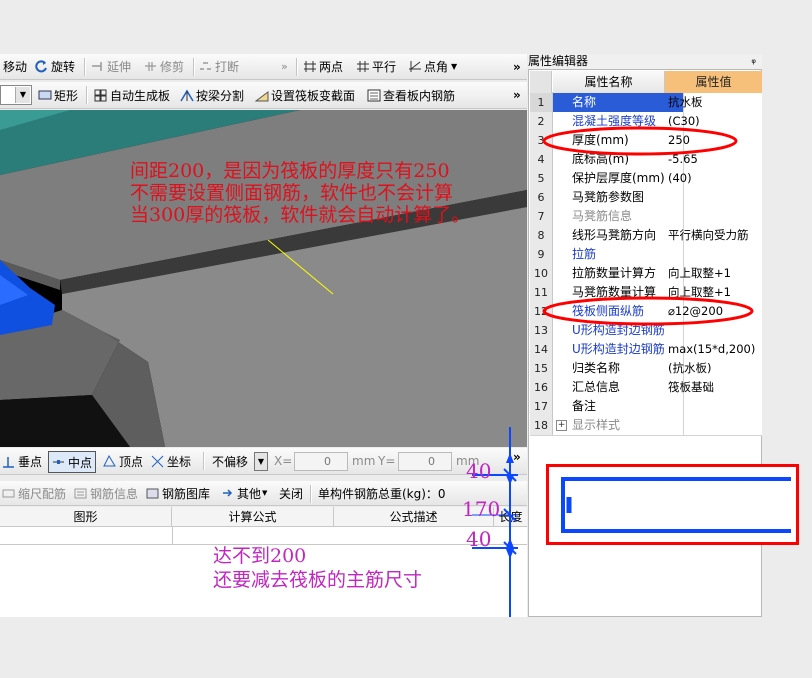  What do you see at coordinates (212, 95) in the screenshot?
I see `split-by-beam-button: 按梁分割` at bounding box center [212, 95].